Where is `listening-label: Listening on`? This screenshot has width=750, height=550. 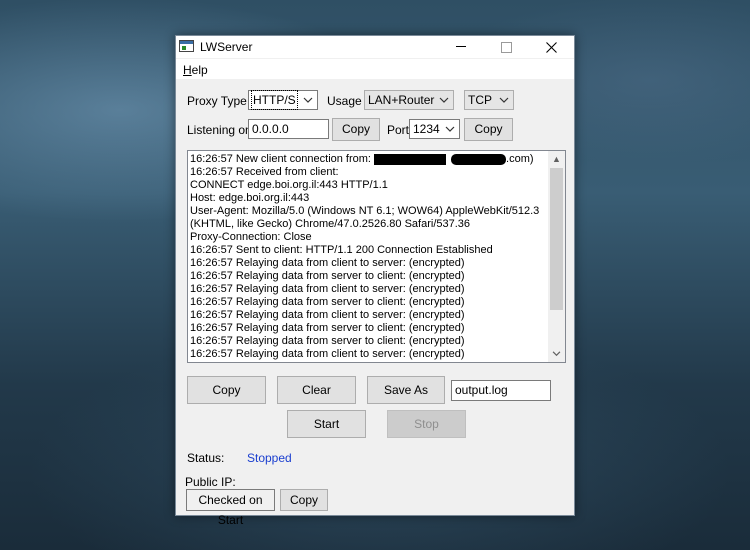
listening-label: Listening on is located at coordinates (219, 130).